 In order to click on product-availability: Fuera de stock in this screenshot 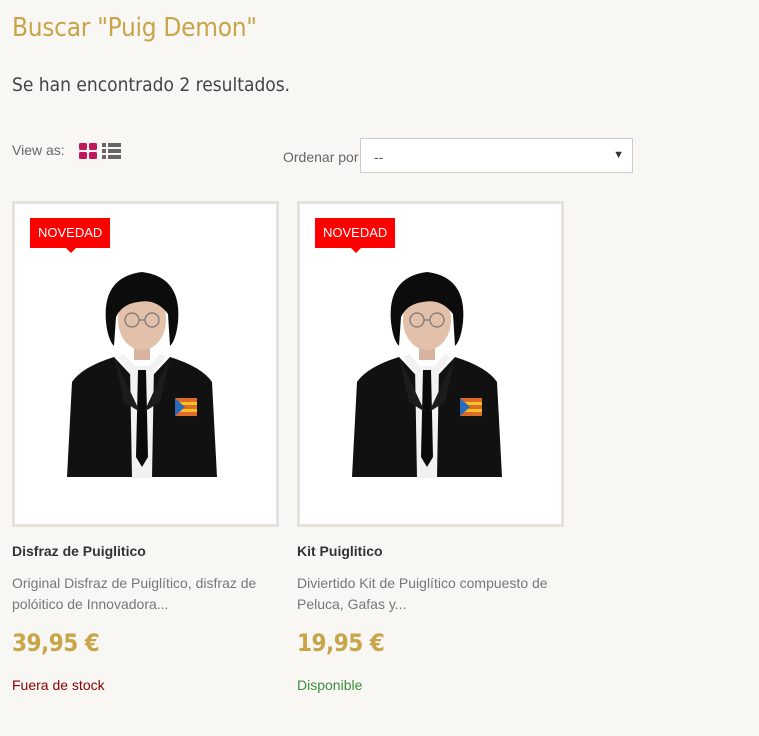, I will do `click(58, 685)`.